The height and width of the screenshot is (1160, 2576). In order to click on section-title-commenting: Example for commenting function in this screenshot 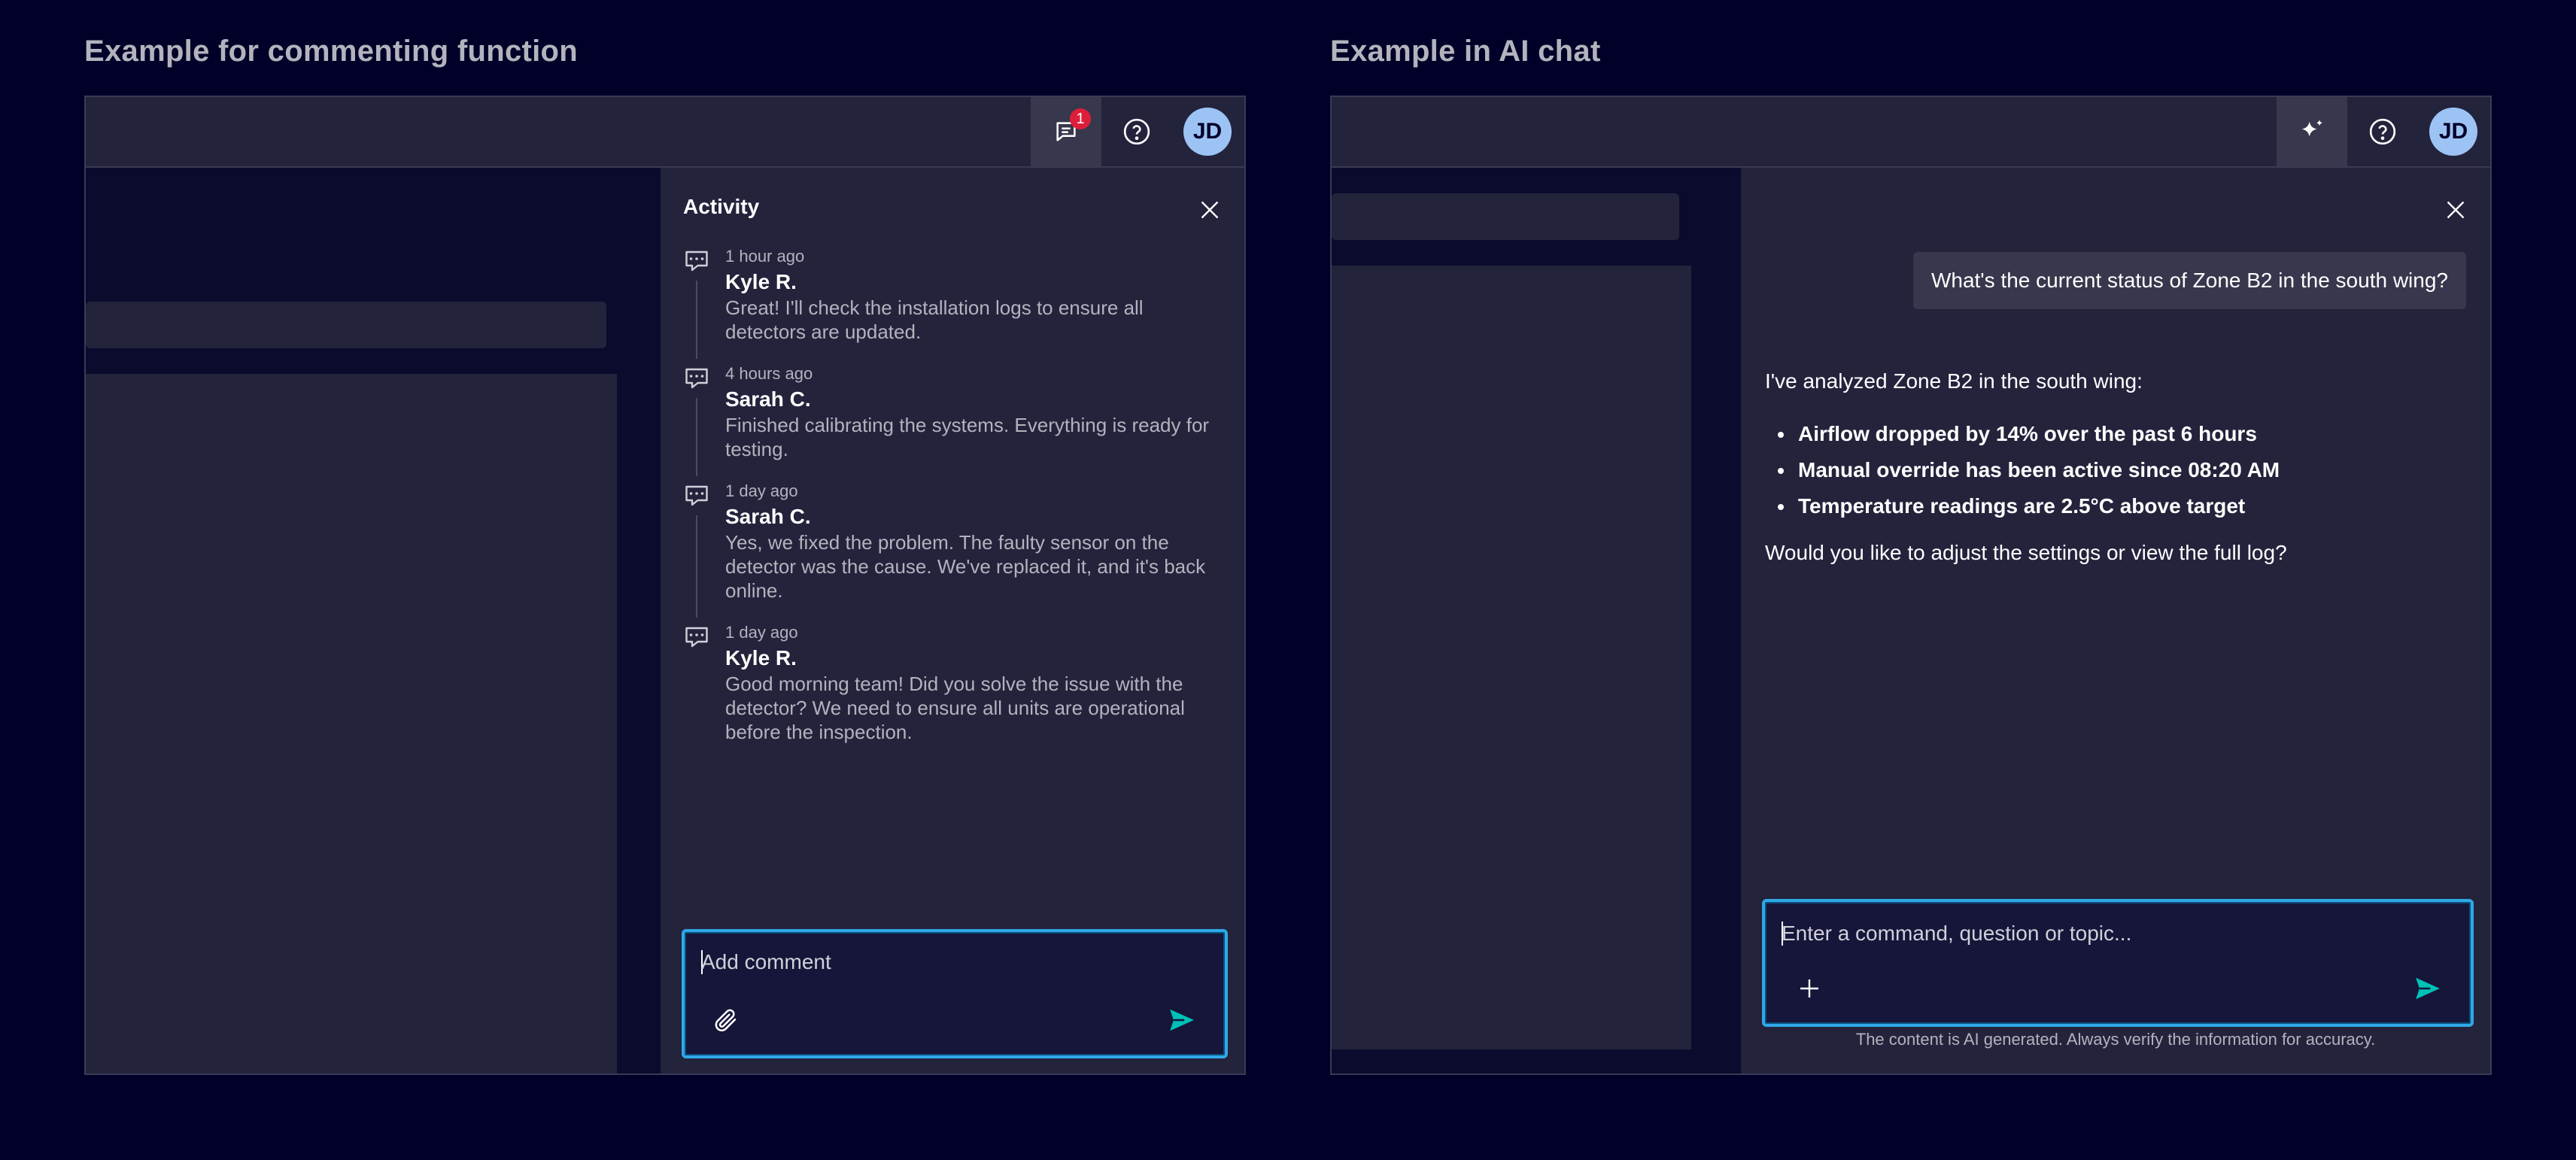, I will do `click(331, 51)`.